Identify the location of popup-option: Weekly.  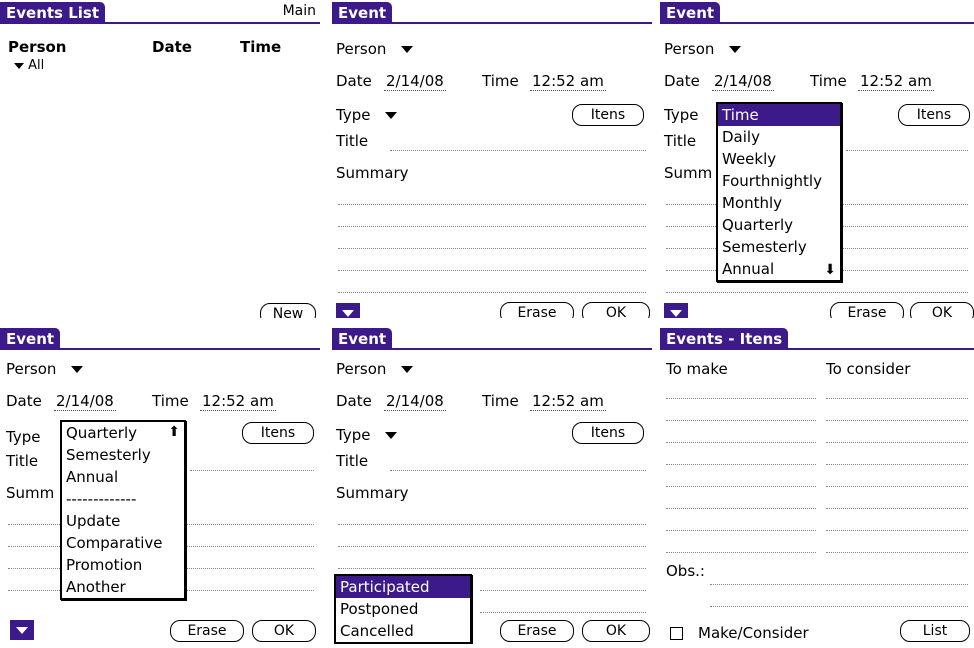
(779, 159).